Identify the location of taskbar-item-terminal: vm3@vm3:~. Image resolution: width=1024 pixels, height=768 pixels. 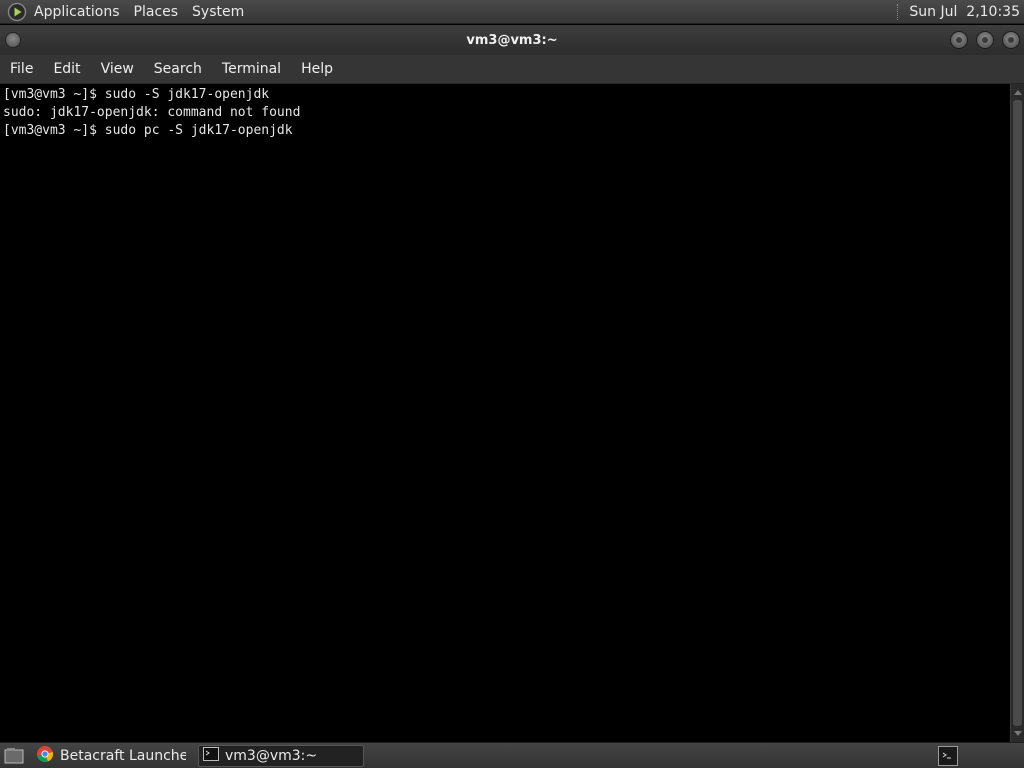
(281, 755).